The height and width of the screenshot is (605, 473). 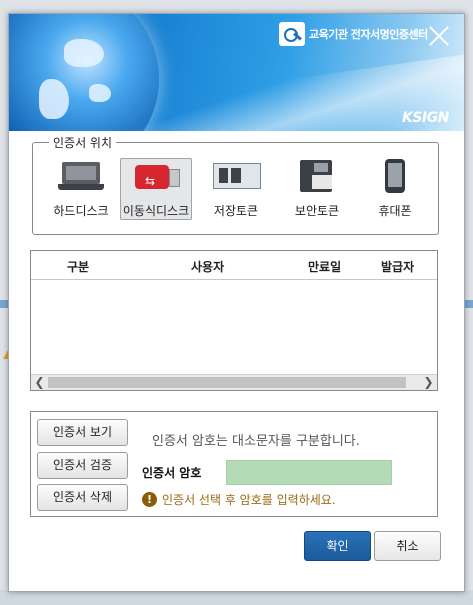 I want to click on storage-token-icon, so click(x=237, y=177).